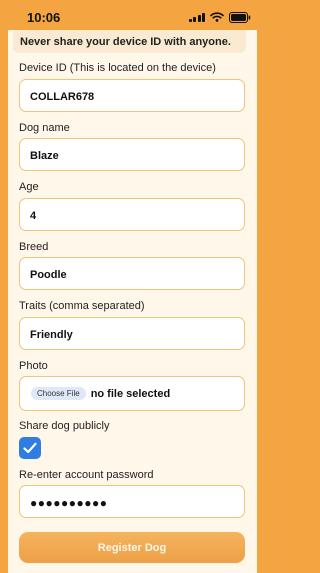 This screenshot has height=573, width=320. I want to click on wifi-icon, so click(217, 17).